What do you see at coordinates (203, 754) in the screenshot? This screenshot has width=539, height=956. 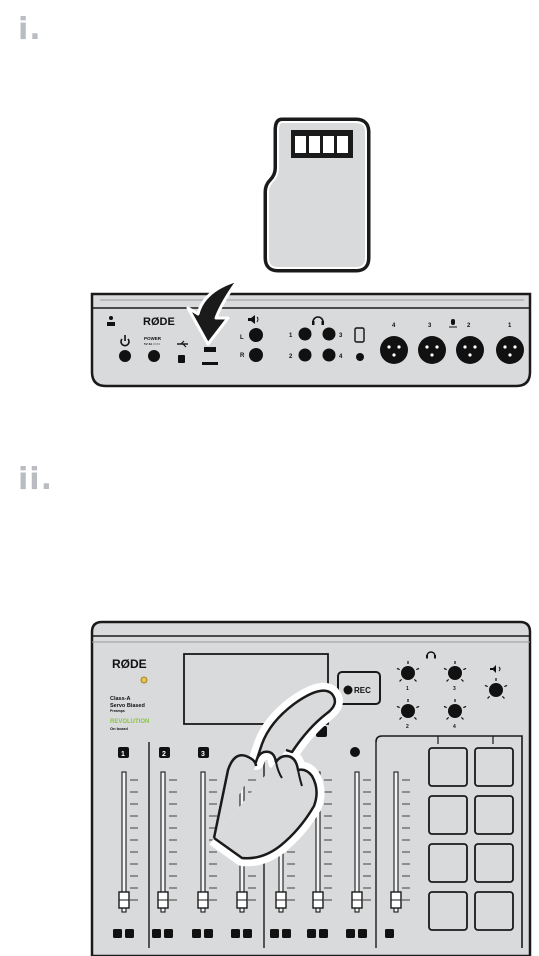 I see `channel-number-3: 3` at bounding box center [203, 754].